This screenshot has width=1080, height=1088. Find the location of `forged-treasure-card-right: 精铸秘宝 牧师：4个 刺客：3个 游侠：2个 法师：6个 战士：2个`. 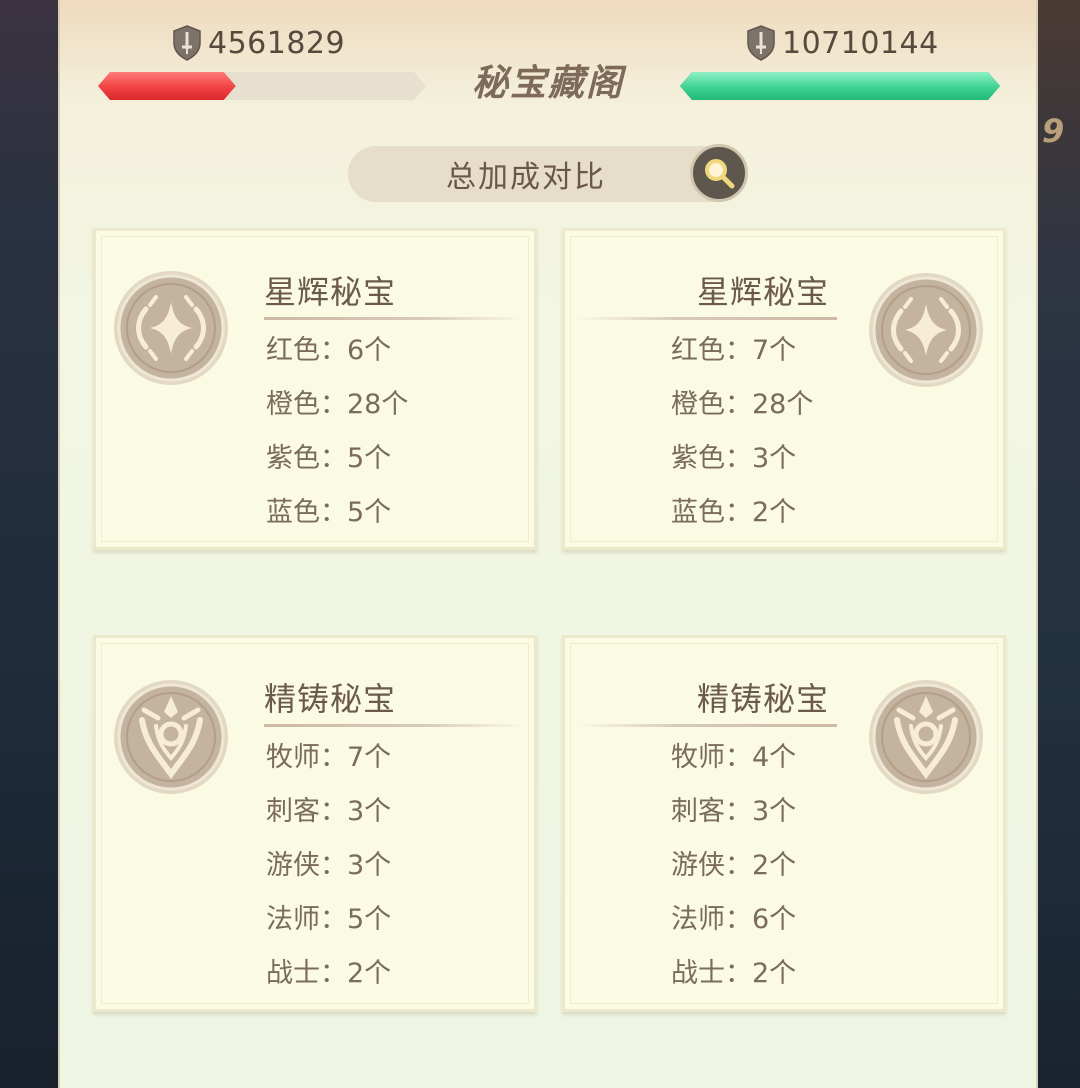

forged-treasure-card-right: 精铸秘宝 牧师：4个 刺客：3个 游侠：2个 法师：6个 战士：2个 is located at coordinates (784, 823).